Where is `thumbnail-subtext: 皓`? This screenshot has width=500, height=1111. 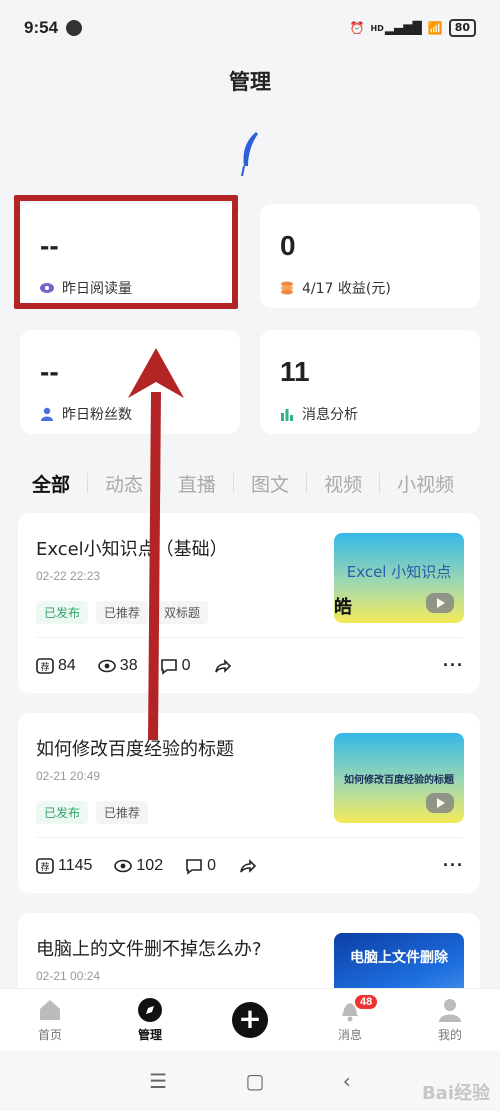 thumbnail-subtext: 皓 is located at coordinates (343, 607).